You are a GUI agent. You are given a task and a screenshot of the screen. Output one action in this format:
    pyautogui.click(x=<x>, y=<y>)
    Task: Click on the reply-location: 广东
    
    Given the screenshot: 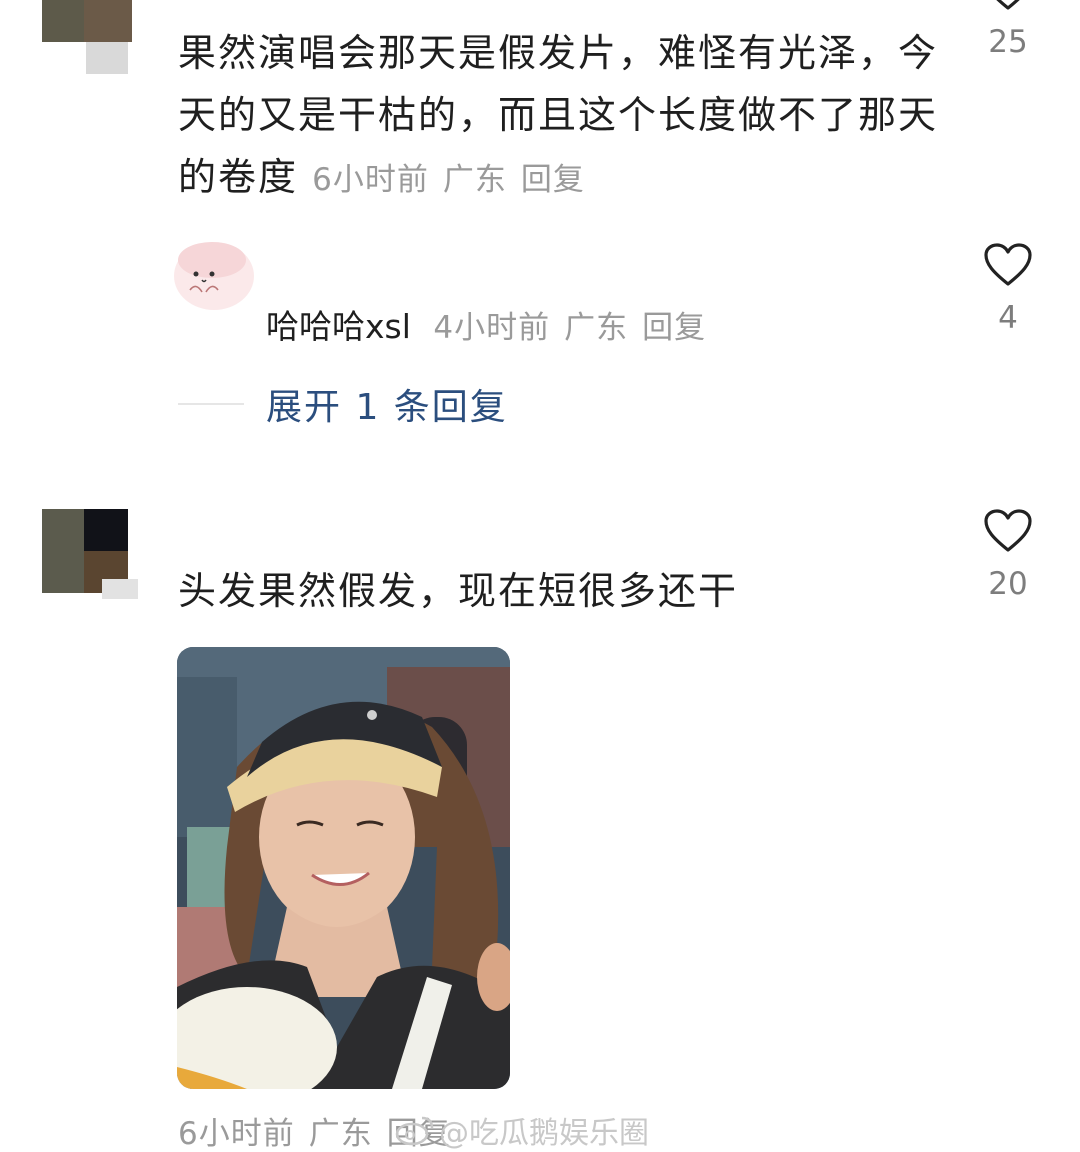 What is the action you would take?
    pyautogui.click(x=596, y=328)
    